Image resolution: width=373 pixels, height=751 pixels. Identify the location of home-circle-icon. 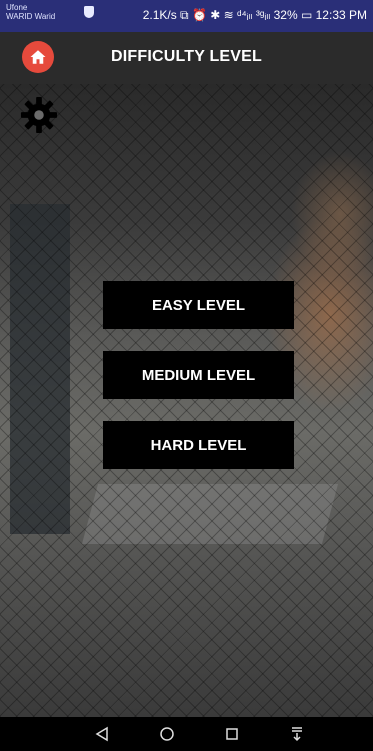
(167, 734).